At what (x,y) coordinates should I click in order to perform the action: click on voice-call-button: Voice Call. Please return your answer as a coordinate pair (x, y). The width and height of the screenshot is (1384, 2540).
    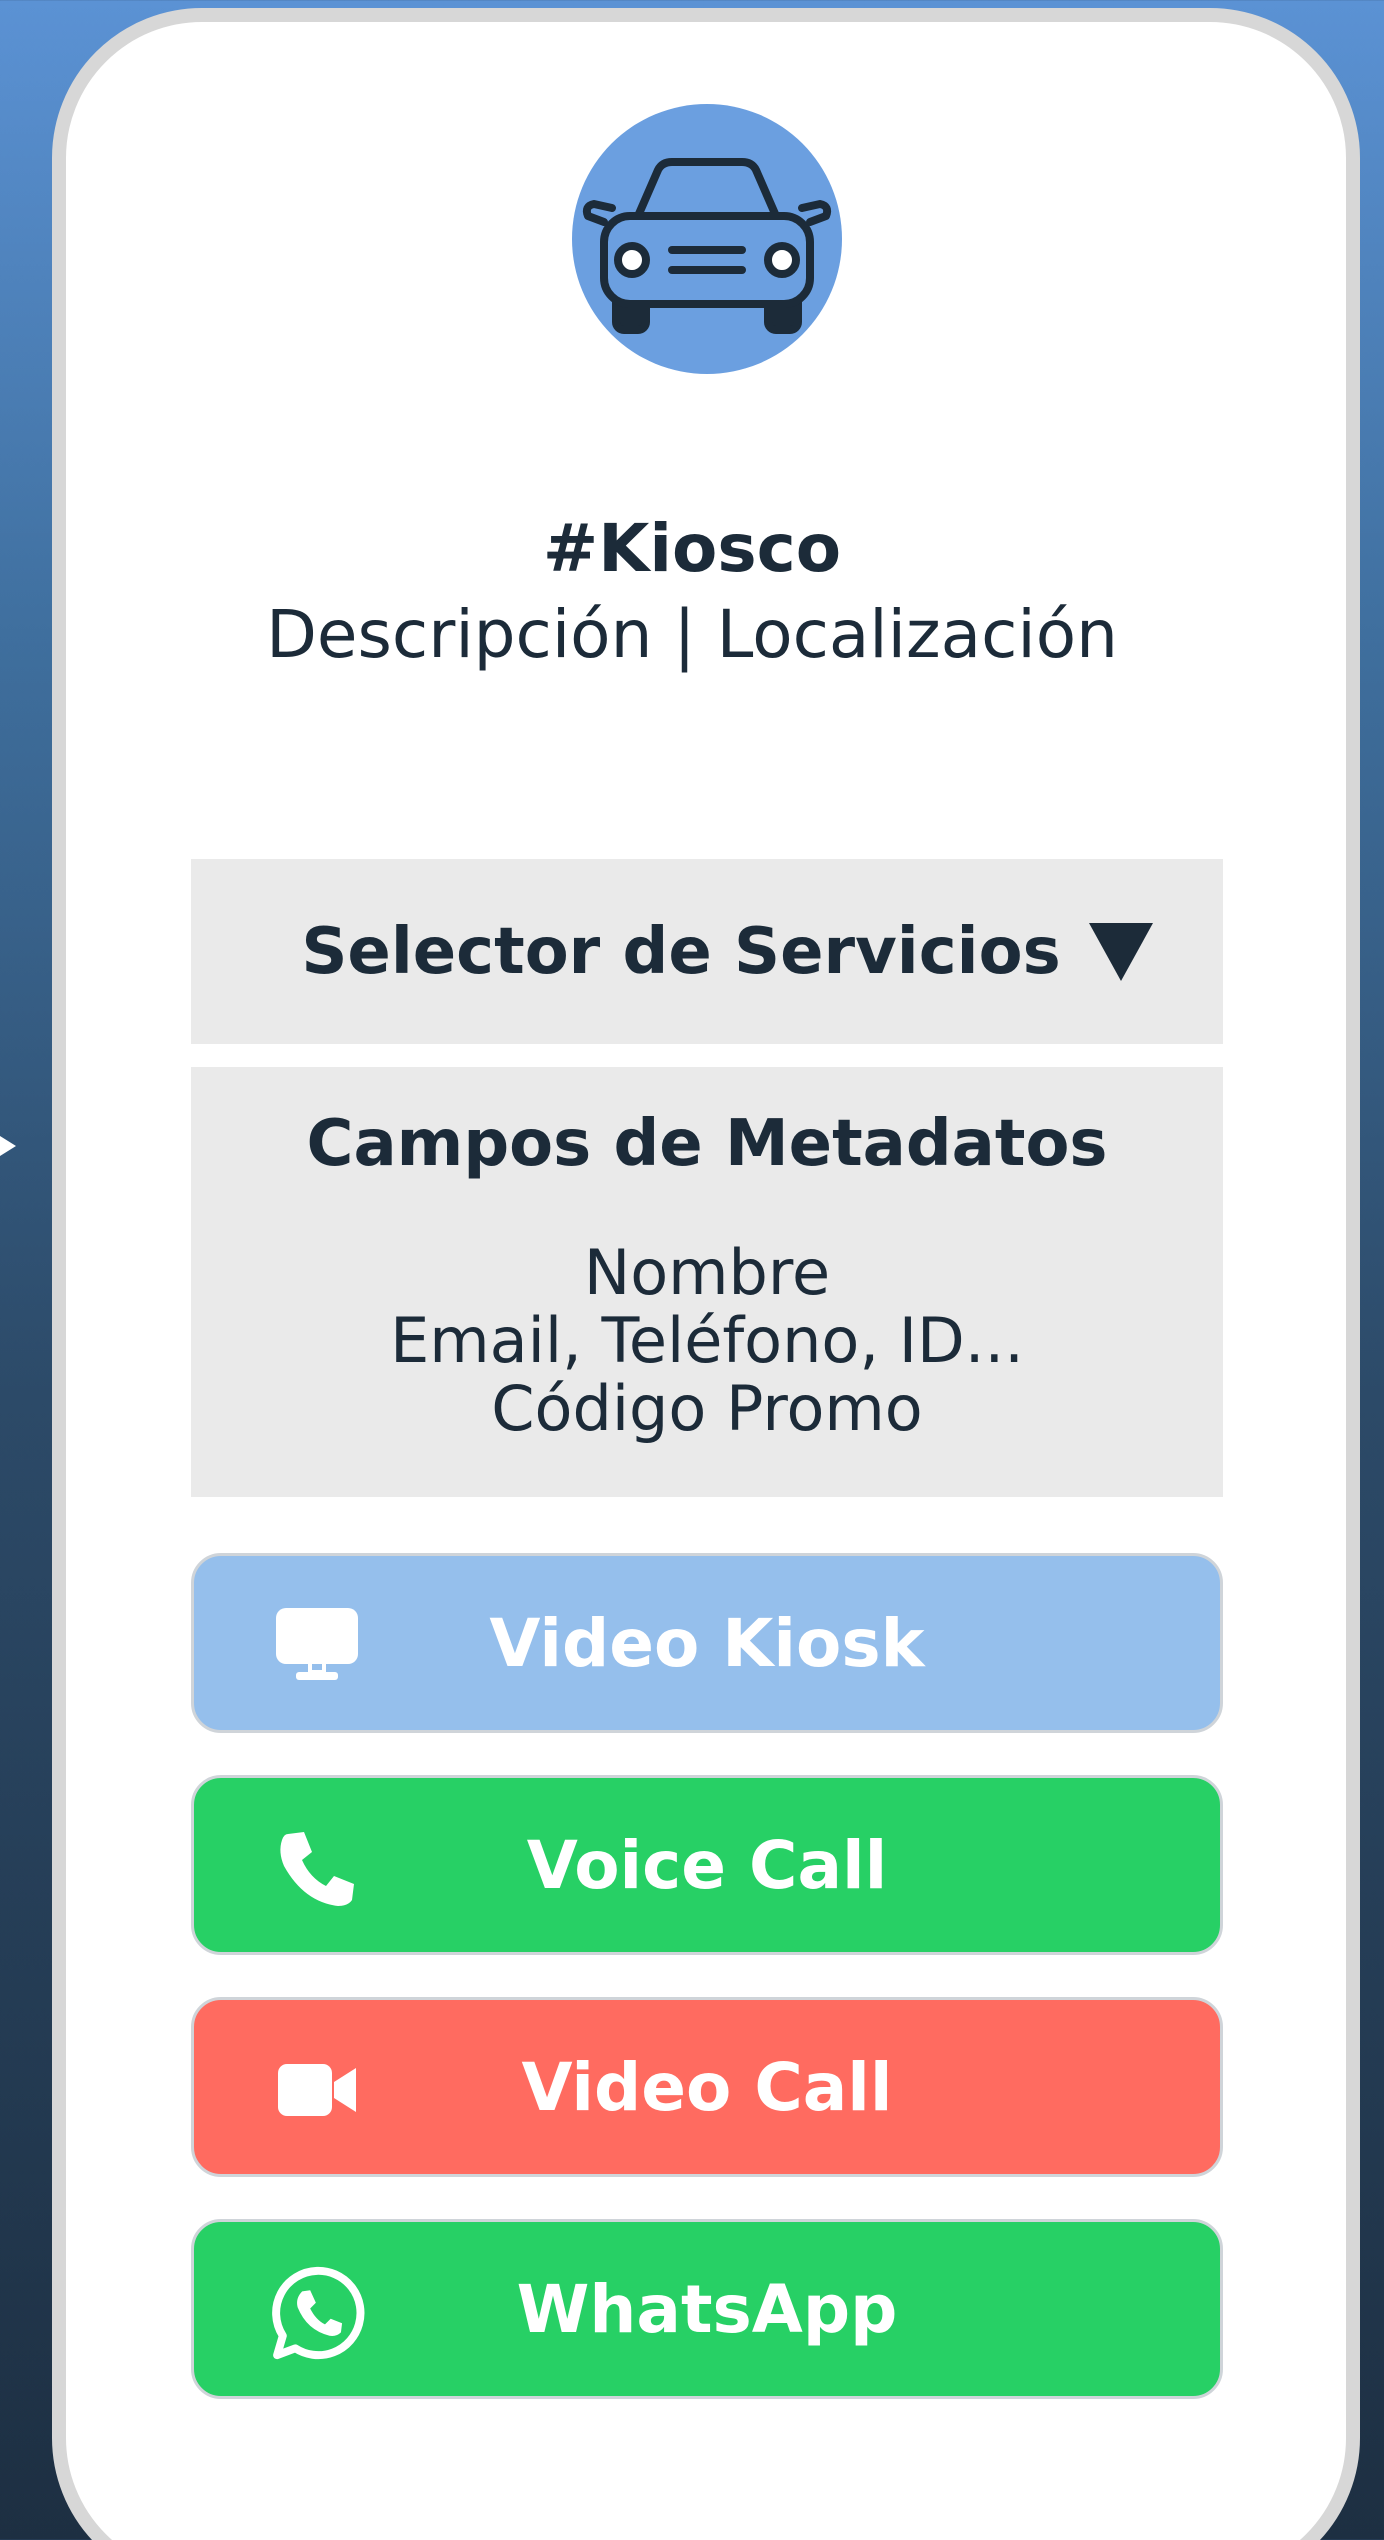
    Looking at the image, I should click on (707, 1865).